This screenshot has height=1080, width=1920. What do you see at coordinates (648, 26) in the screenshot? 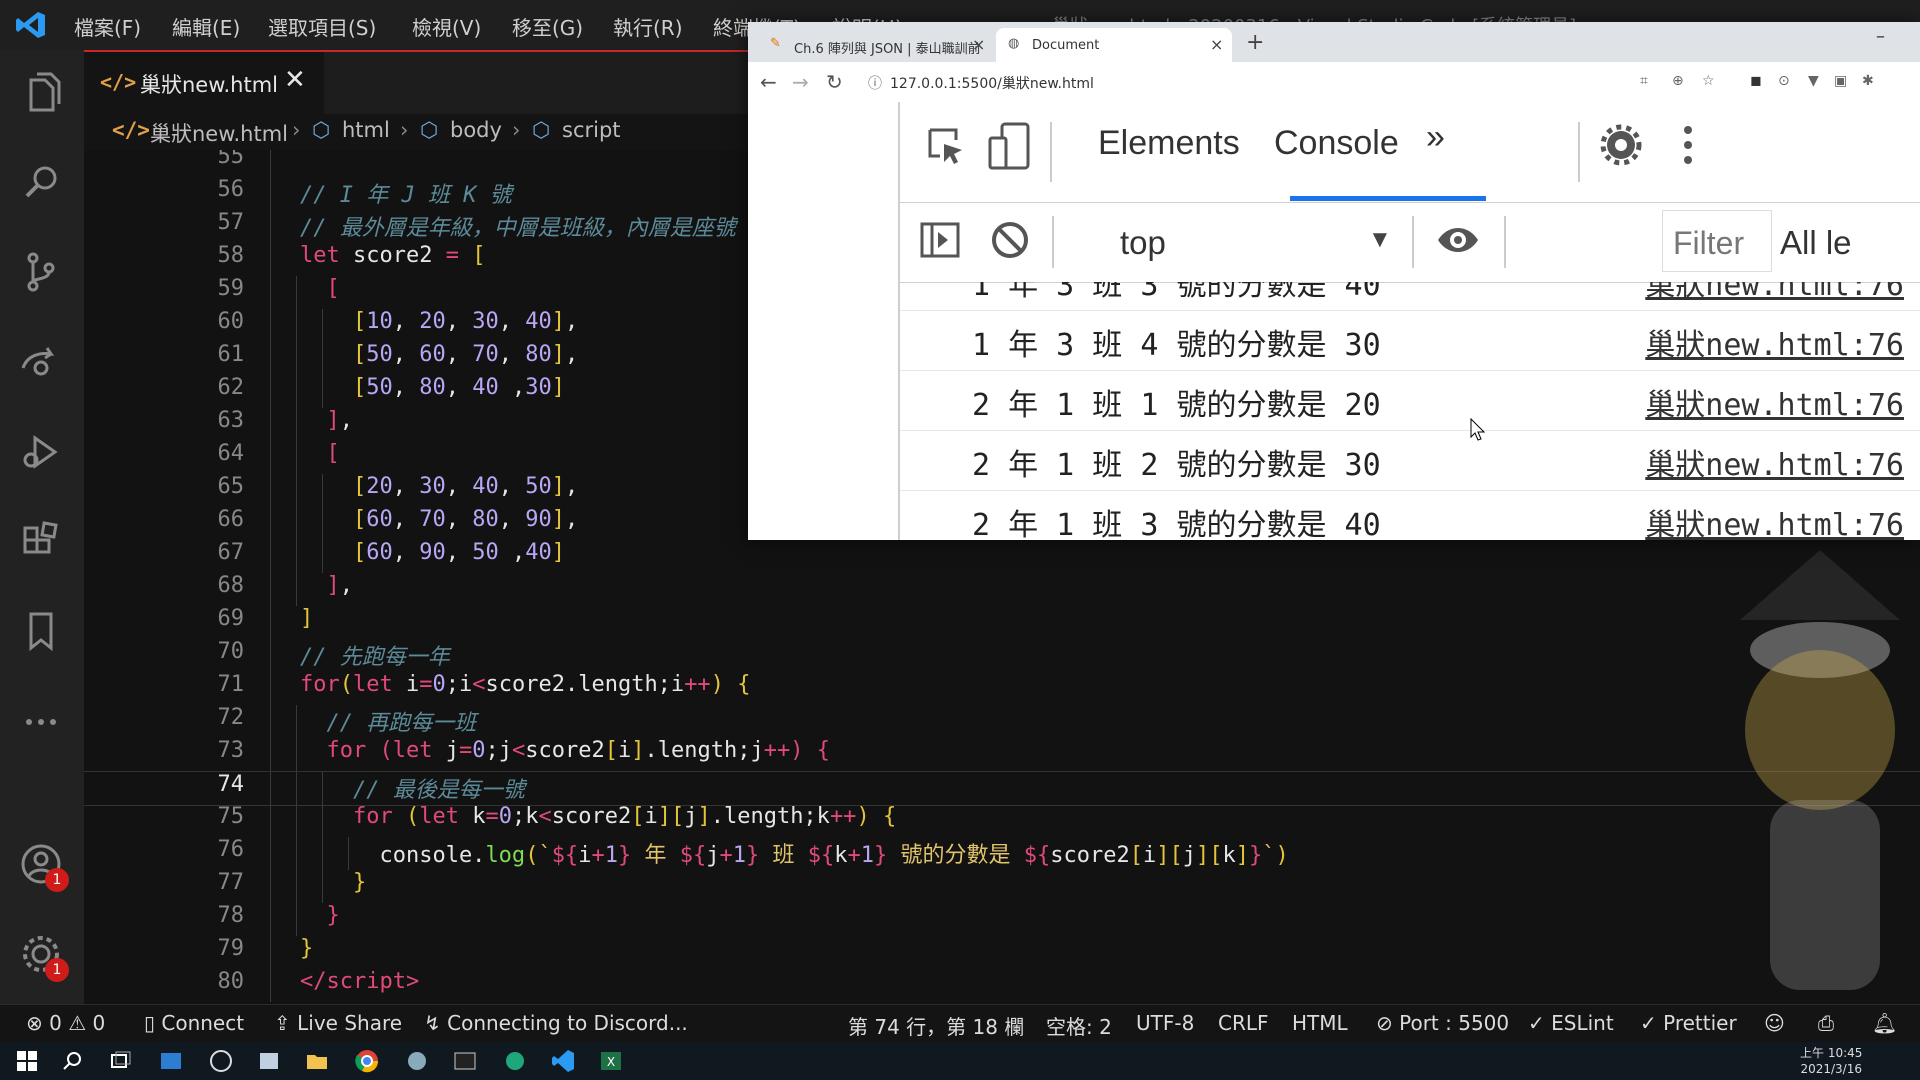
I see `menu-run: 執行(R)` at bounding box center [648, 26].